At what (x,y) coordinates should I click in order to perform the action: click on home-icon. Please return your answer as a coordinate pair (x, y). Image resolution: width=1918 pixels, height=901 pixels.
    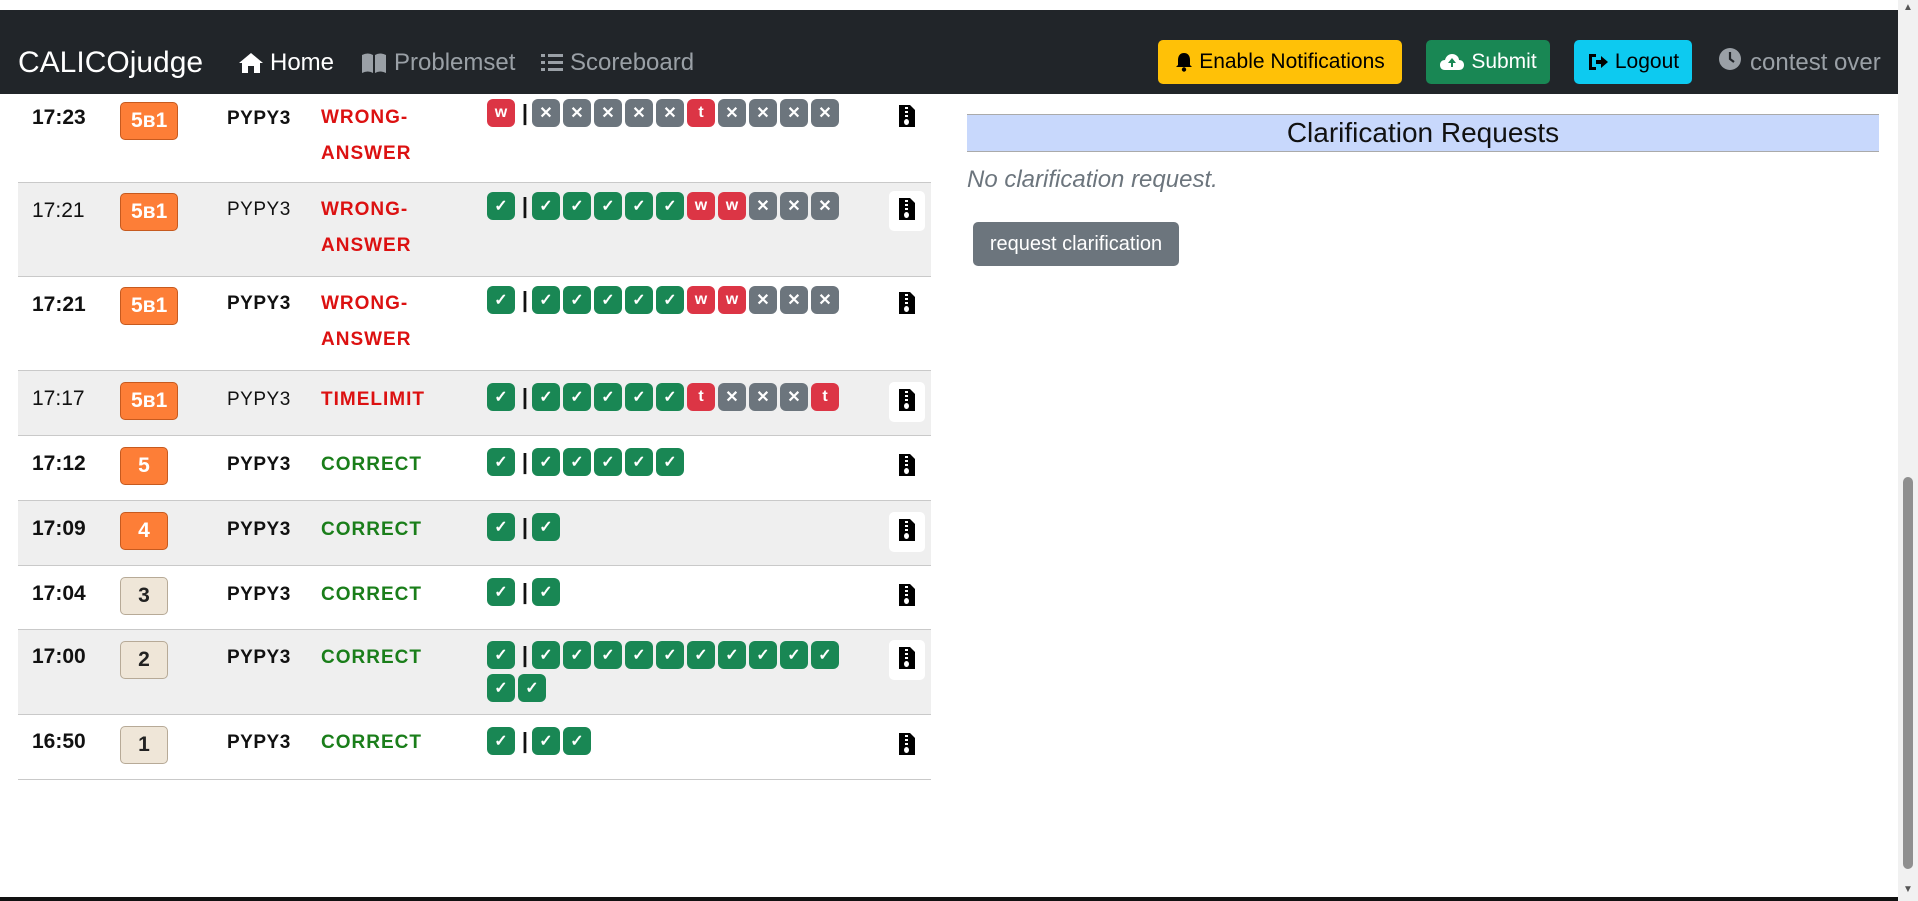
    Looking at the image, I should click on (251, 63).